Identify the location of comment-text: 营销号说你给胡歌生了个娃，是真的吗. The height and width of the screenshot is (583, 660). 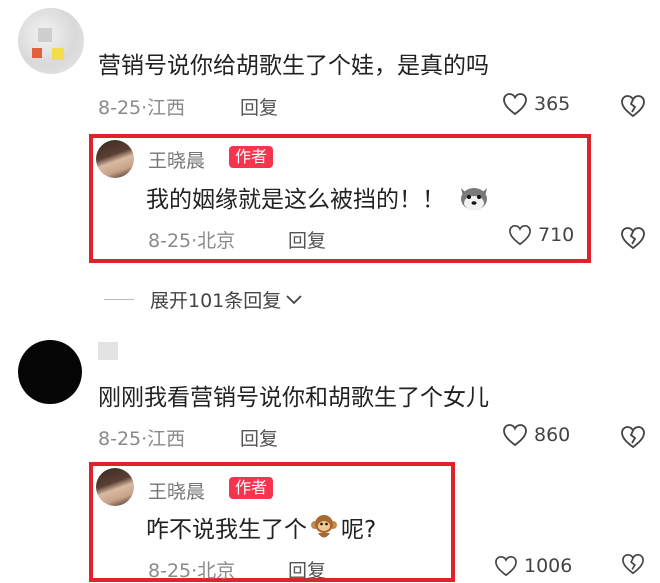
(293, 66).